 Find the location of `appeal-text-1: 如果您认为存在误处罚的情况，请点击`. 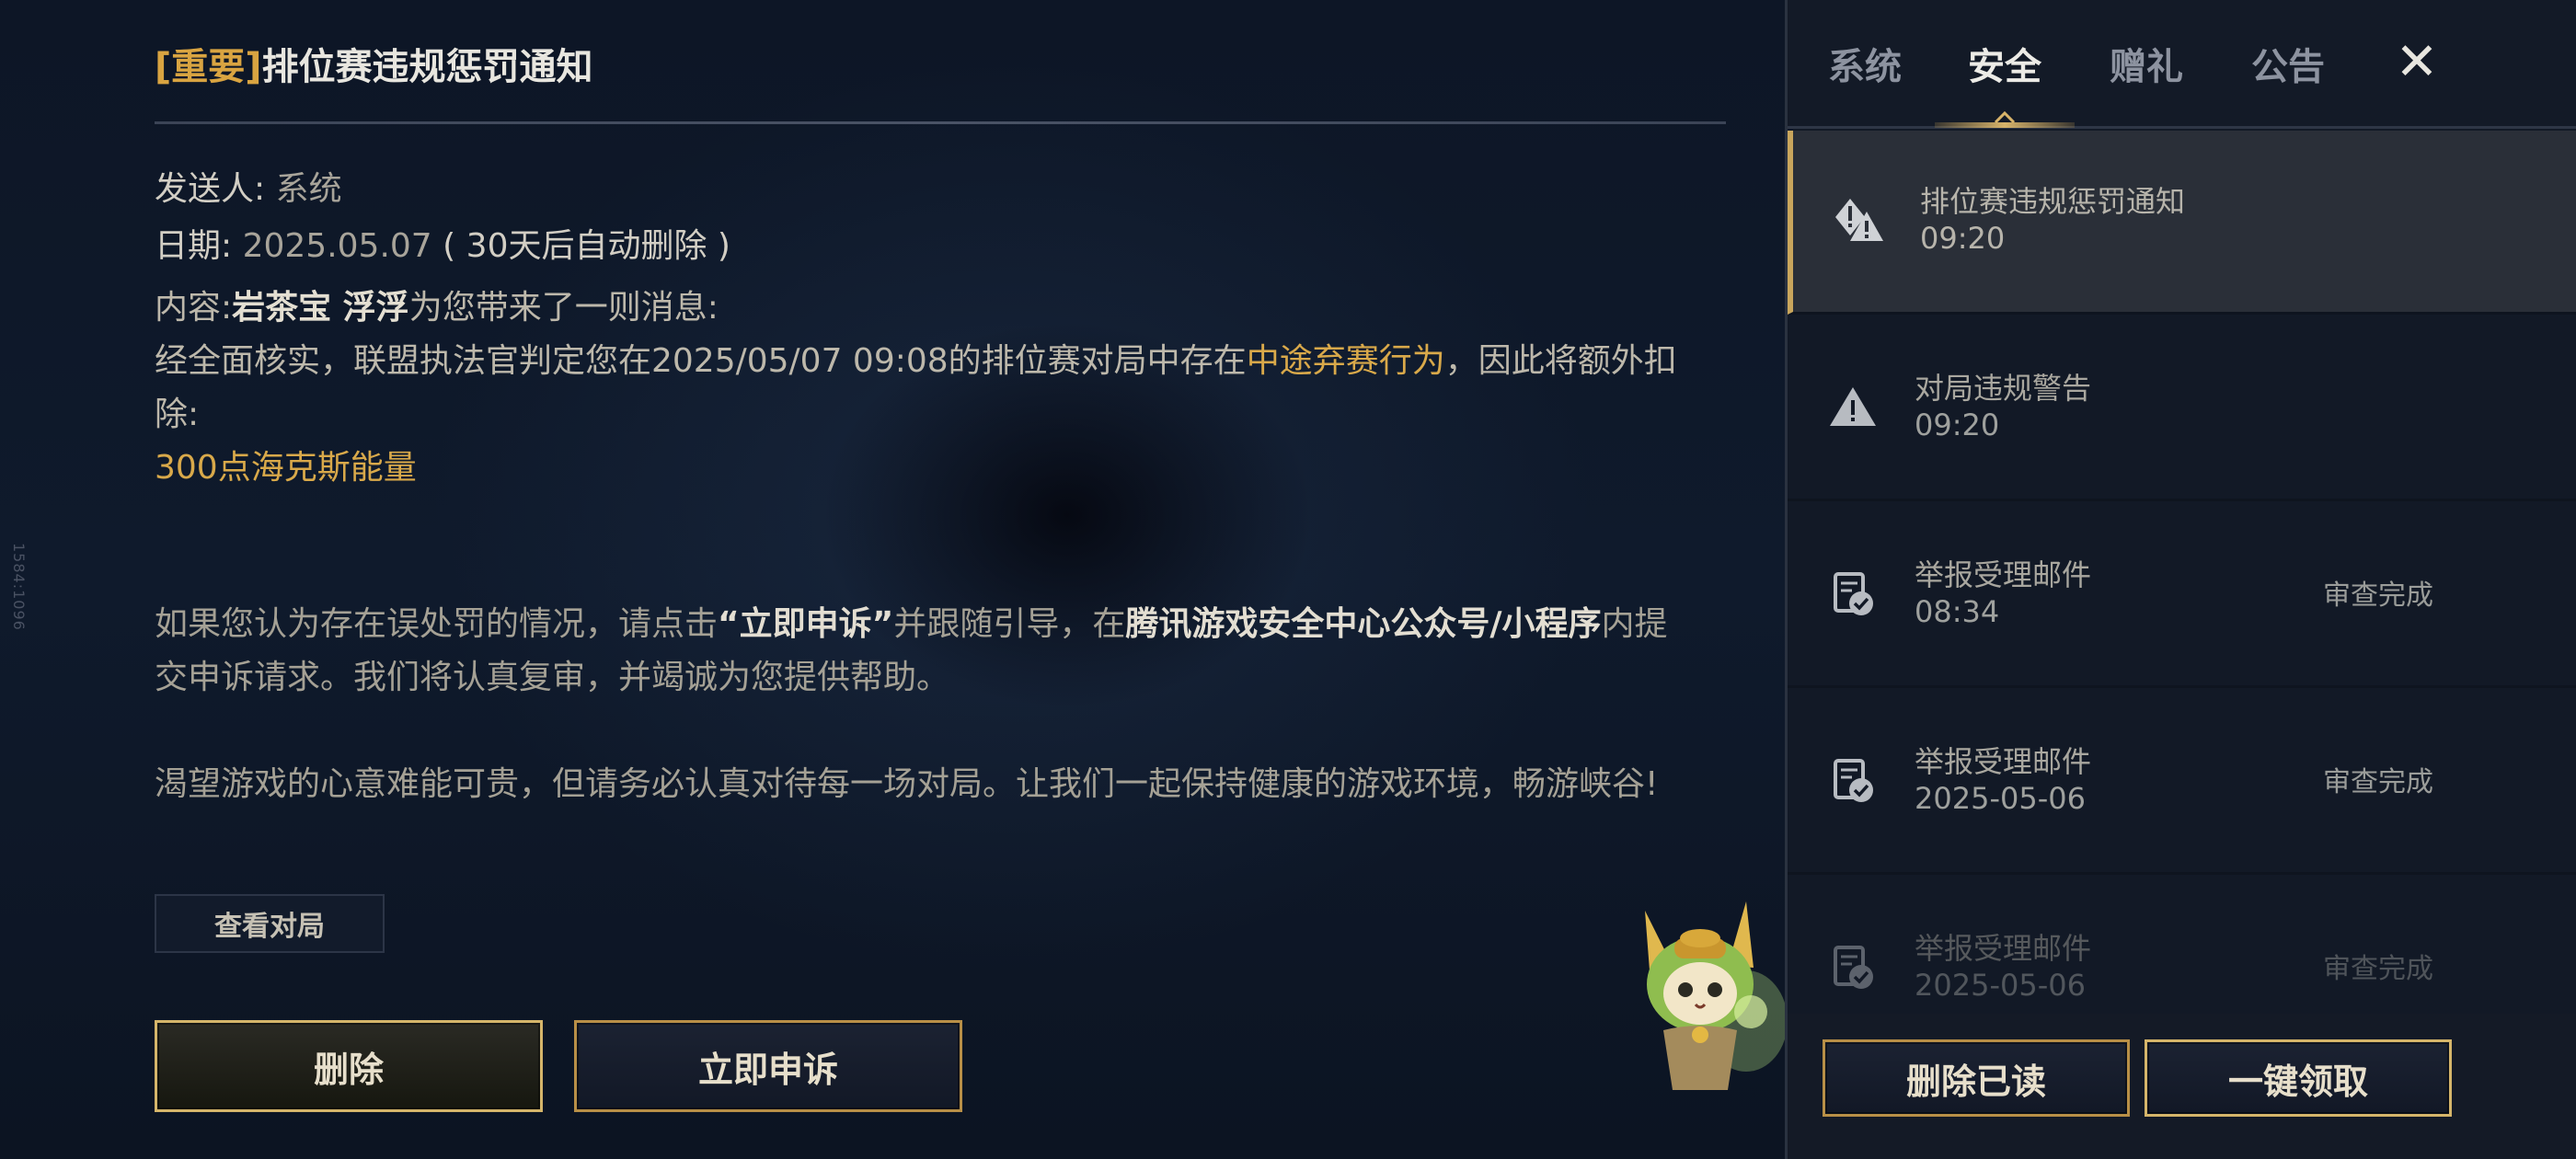

appeal-text-1: 如果您认为存在误处罚的情况，请点击 is located at coordinates (437, 624).